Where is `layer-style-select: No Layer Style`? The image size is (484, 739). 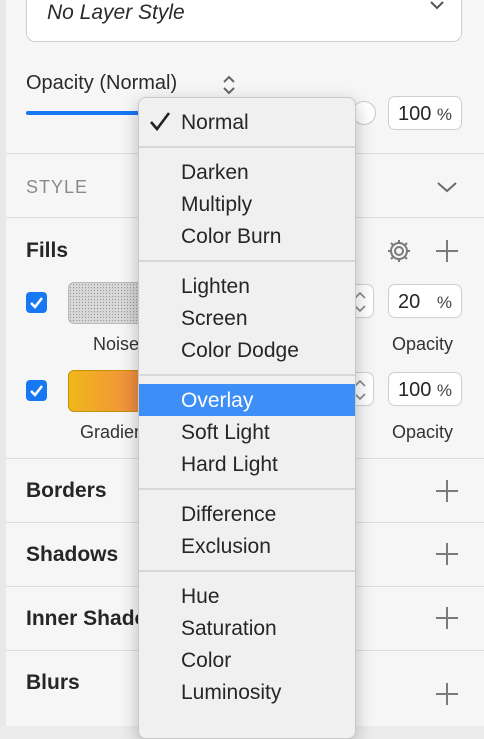
layer-style-select: No Layer Style is located at coordinates (244, 21).